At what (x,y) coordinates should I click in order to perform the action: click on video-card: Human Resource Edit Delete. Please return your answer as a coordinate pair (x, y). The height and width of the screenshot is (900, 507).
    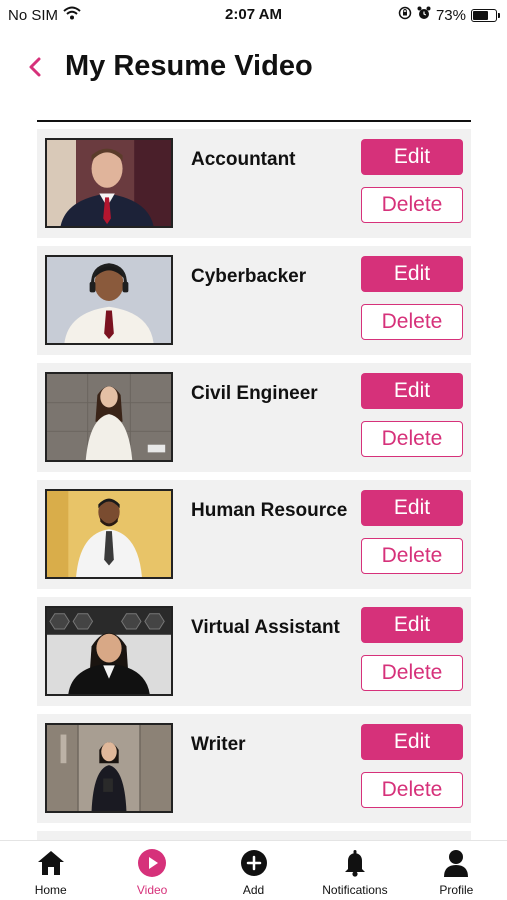
    Looking at the image, I should click on (254, 534).